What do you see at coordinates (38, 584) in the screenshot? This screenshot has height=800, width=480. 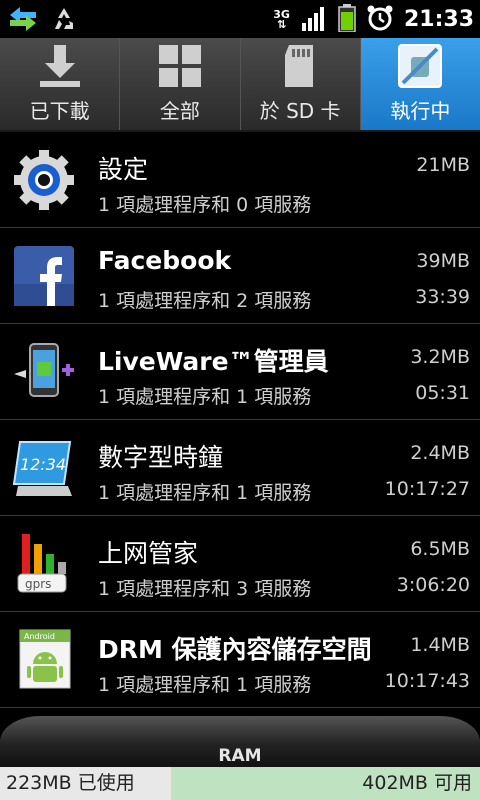 I see `gprs-label: gprs` at bounding box center [38, 584].